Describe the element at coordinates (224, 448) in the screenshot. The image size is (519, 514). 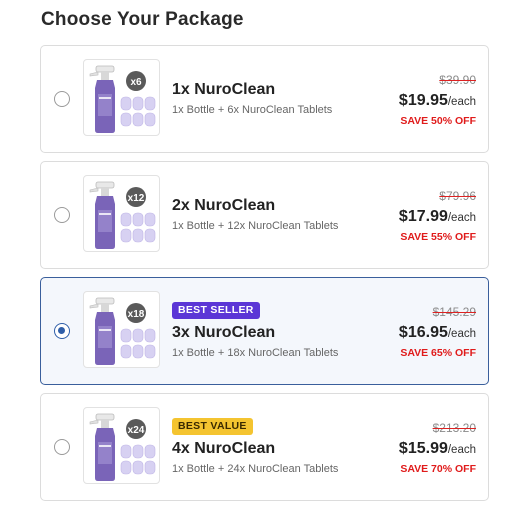
I see `package-name: 4x NuroClean` at that location.